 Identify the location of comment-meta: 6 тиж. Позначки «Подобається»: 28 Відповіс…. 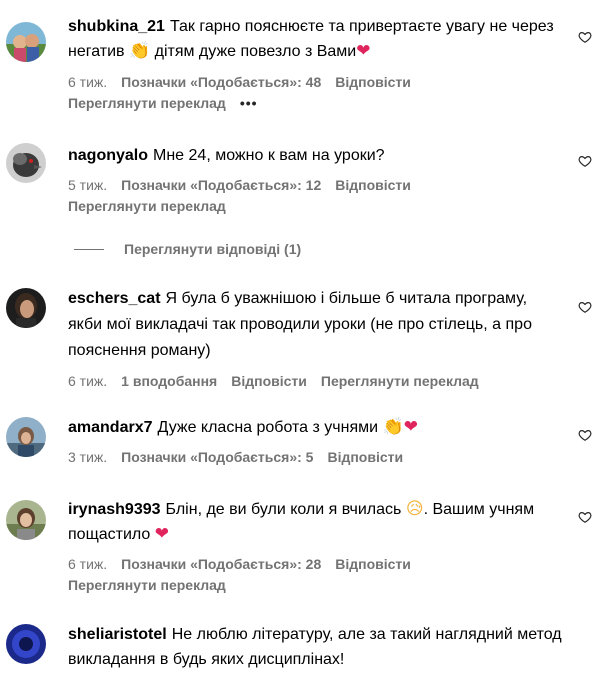
(316, 564).